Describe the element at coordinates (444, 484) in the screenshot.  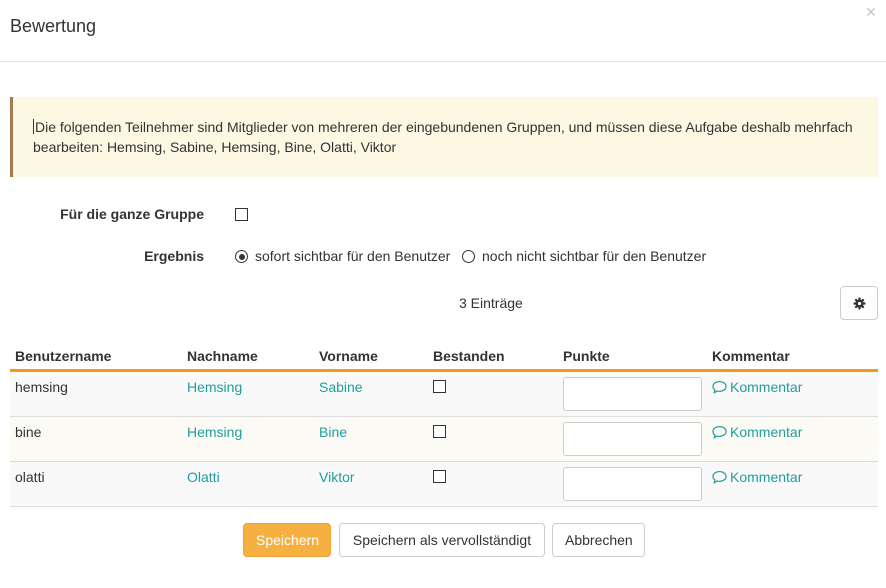
I see `table-row: olatti Olatti Viktor Kommentar` at that location.